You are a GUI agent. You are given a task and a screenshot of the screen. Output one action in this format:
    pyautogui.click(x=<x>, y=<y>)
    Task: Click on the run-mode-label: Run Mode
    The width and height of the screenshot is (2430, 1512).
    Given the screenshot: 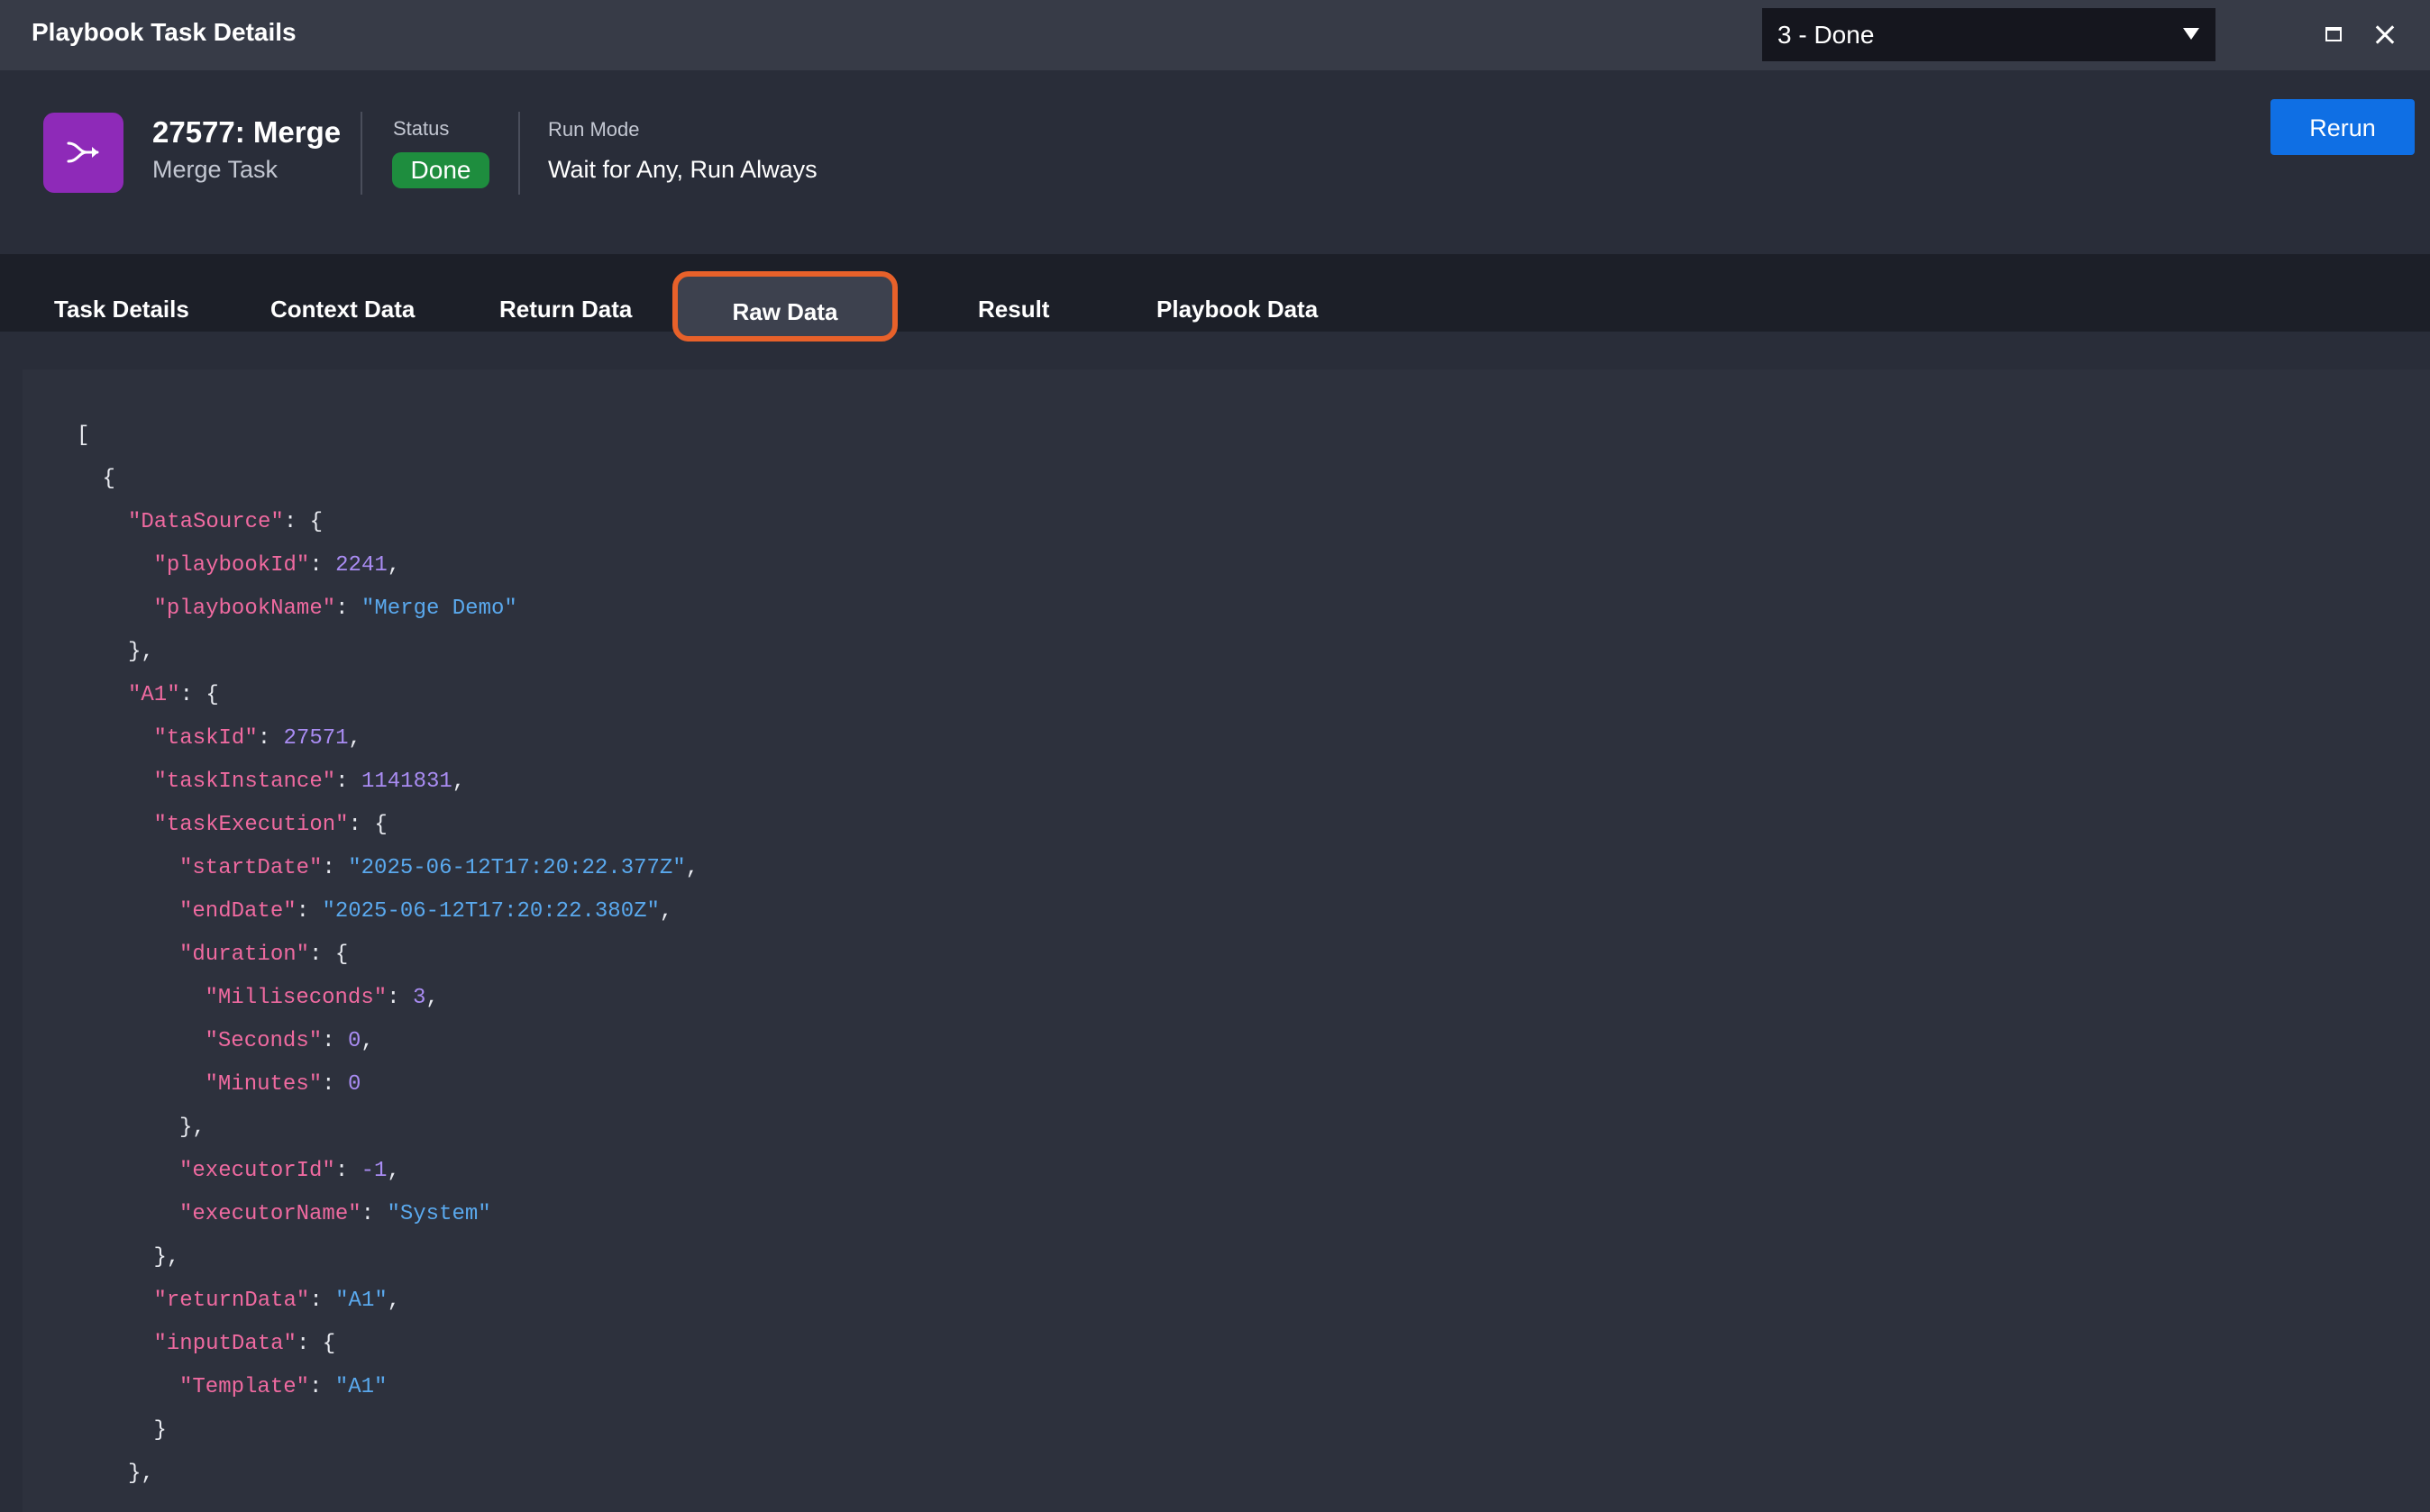 What is the action you would take?
    pyautogui.click(x=594, y=129)
    